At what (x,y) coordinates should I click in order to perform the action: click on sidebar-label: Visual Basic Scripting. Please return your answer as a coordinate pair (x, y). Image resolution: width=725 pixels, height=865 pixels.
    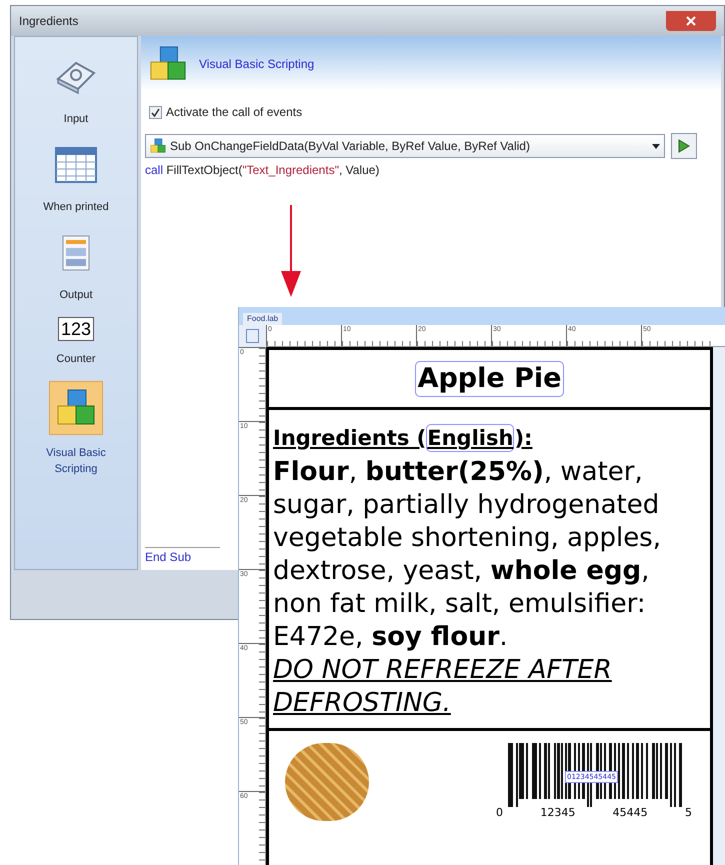
    Looking at the image, I should click on (76, 461).